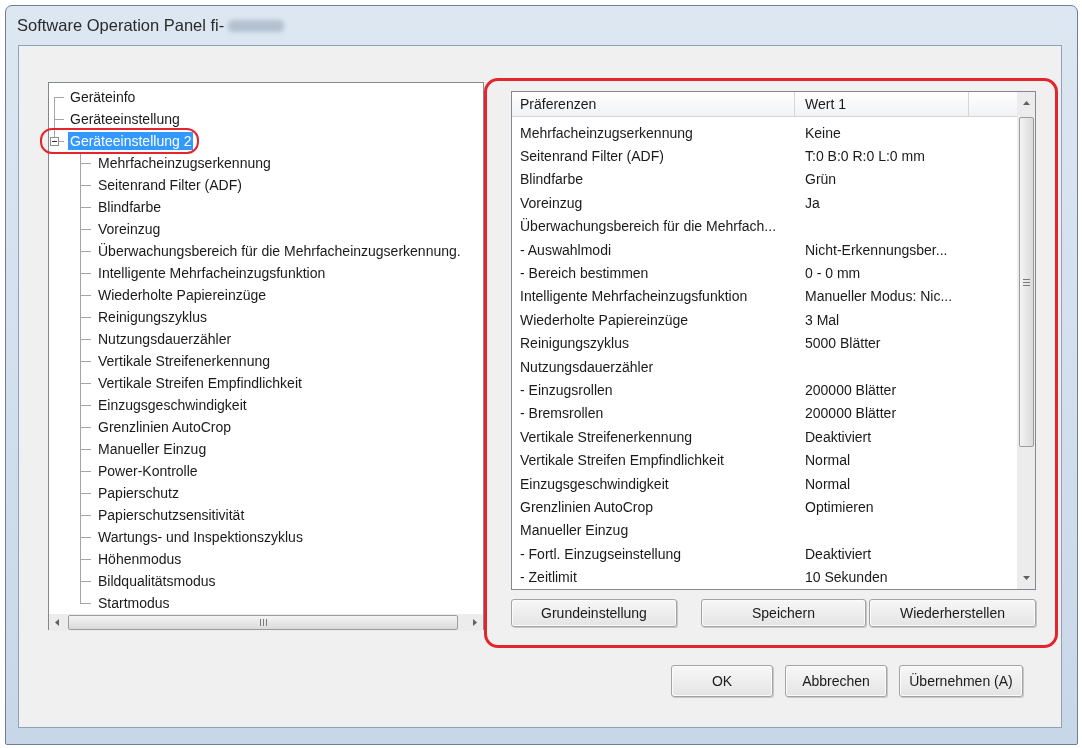 This screenshot has width=1082, height=748. What do you see at coordinates (138, 493) in the screenshot?
I see `tree-item: Papierschutz` at bounding box center [138, 493].